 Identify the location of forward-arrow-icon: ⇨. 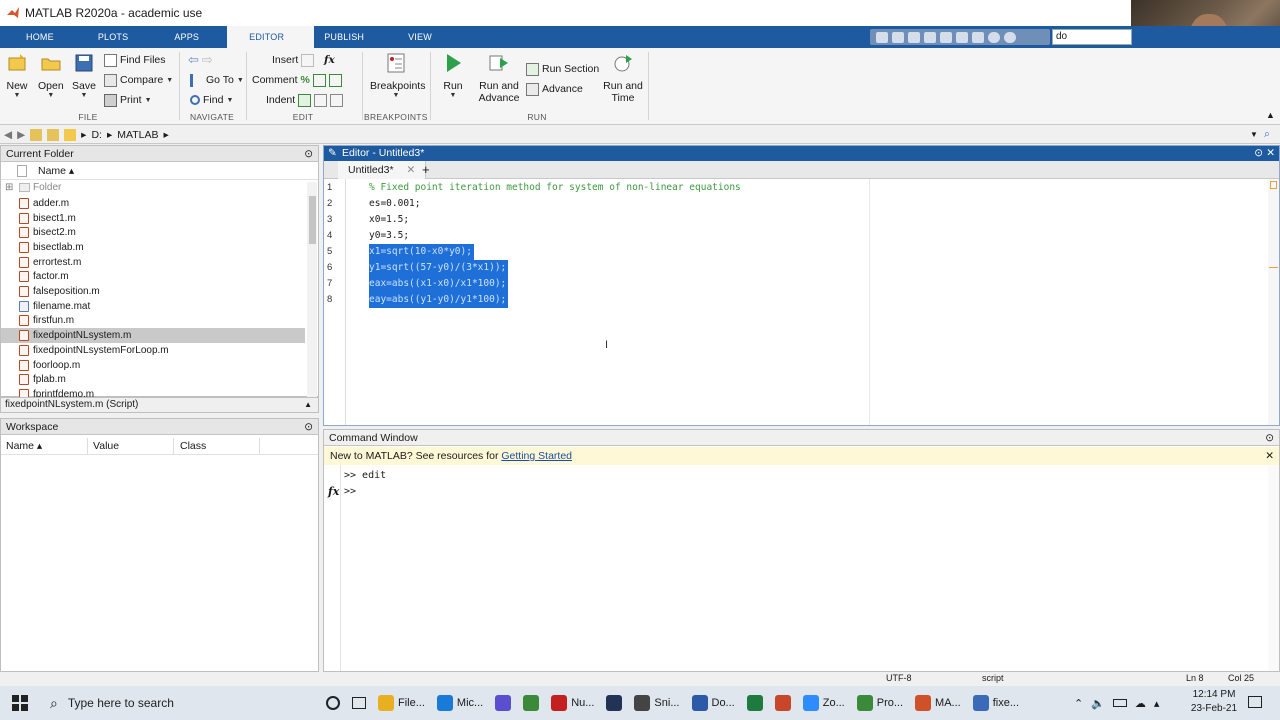
(207, 60).